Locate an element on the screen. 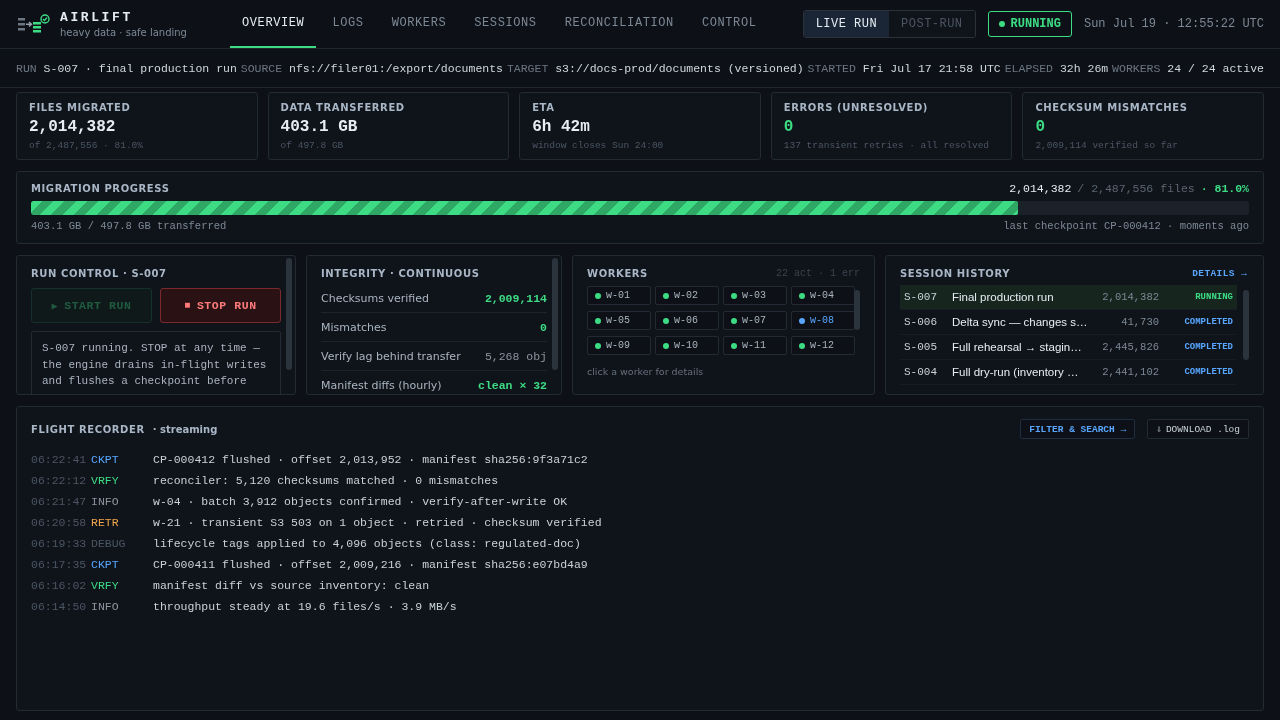 Image resolution: width=1280 pixels, height=720 pixels. log-time: 06:19:33 is located at coordinates (59, 543).